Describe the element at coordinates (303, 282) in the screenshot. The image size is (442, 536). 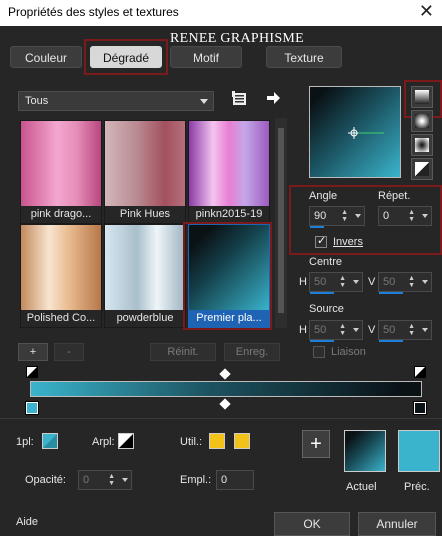
I see `center-h-label: H` at that location.